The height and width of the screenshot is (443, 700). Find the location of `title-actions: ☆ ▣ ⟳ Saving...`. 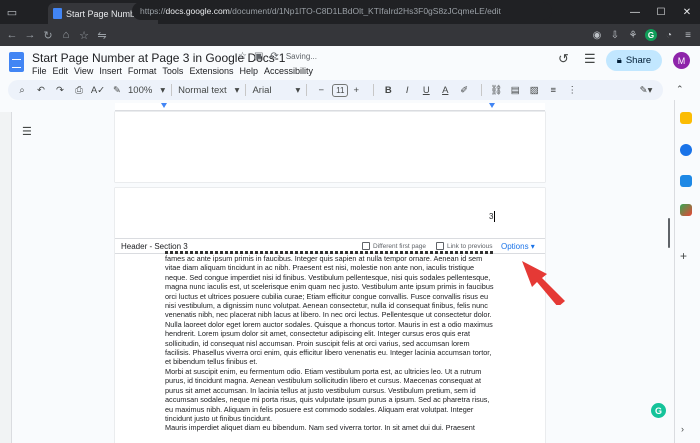

title-actions: ☆ ▣ ⟳ Saving... is located at coordinates (277, 56).